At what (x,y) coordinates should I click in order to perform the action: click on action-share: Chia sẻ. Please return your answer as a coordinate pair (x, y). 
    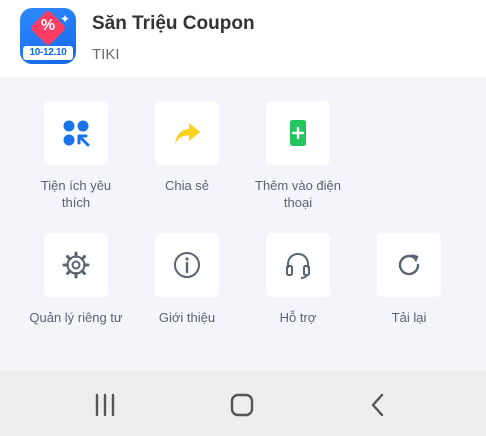
    Looking at the image, I should click on (187, 147).